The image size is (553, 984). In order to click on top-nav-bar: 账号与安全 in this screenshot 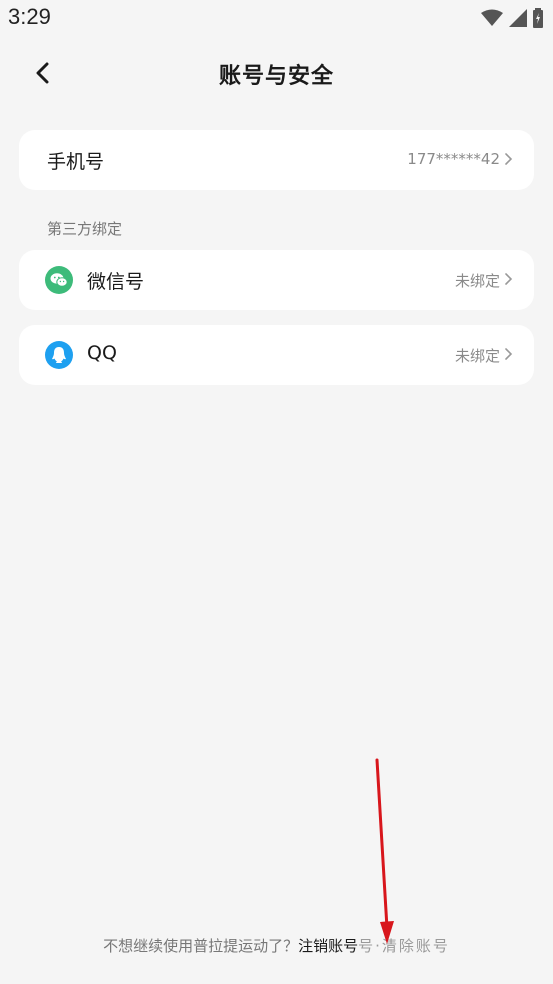, I will do `click(276, 74)`.